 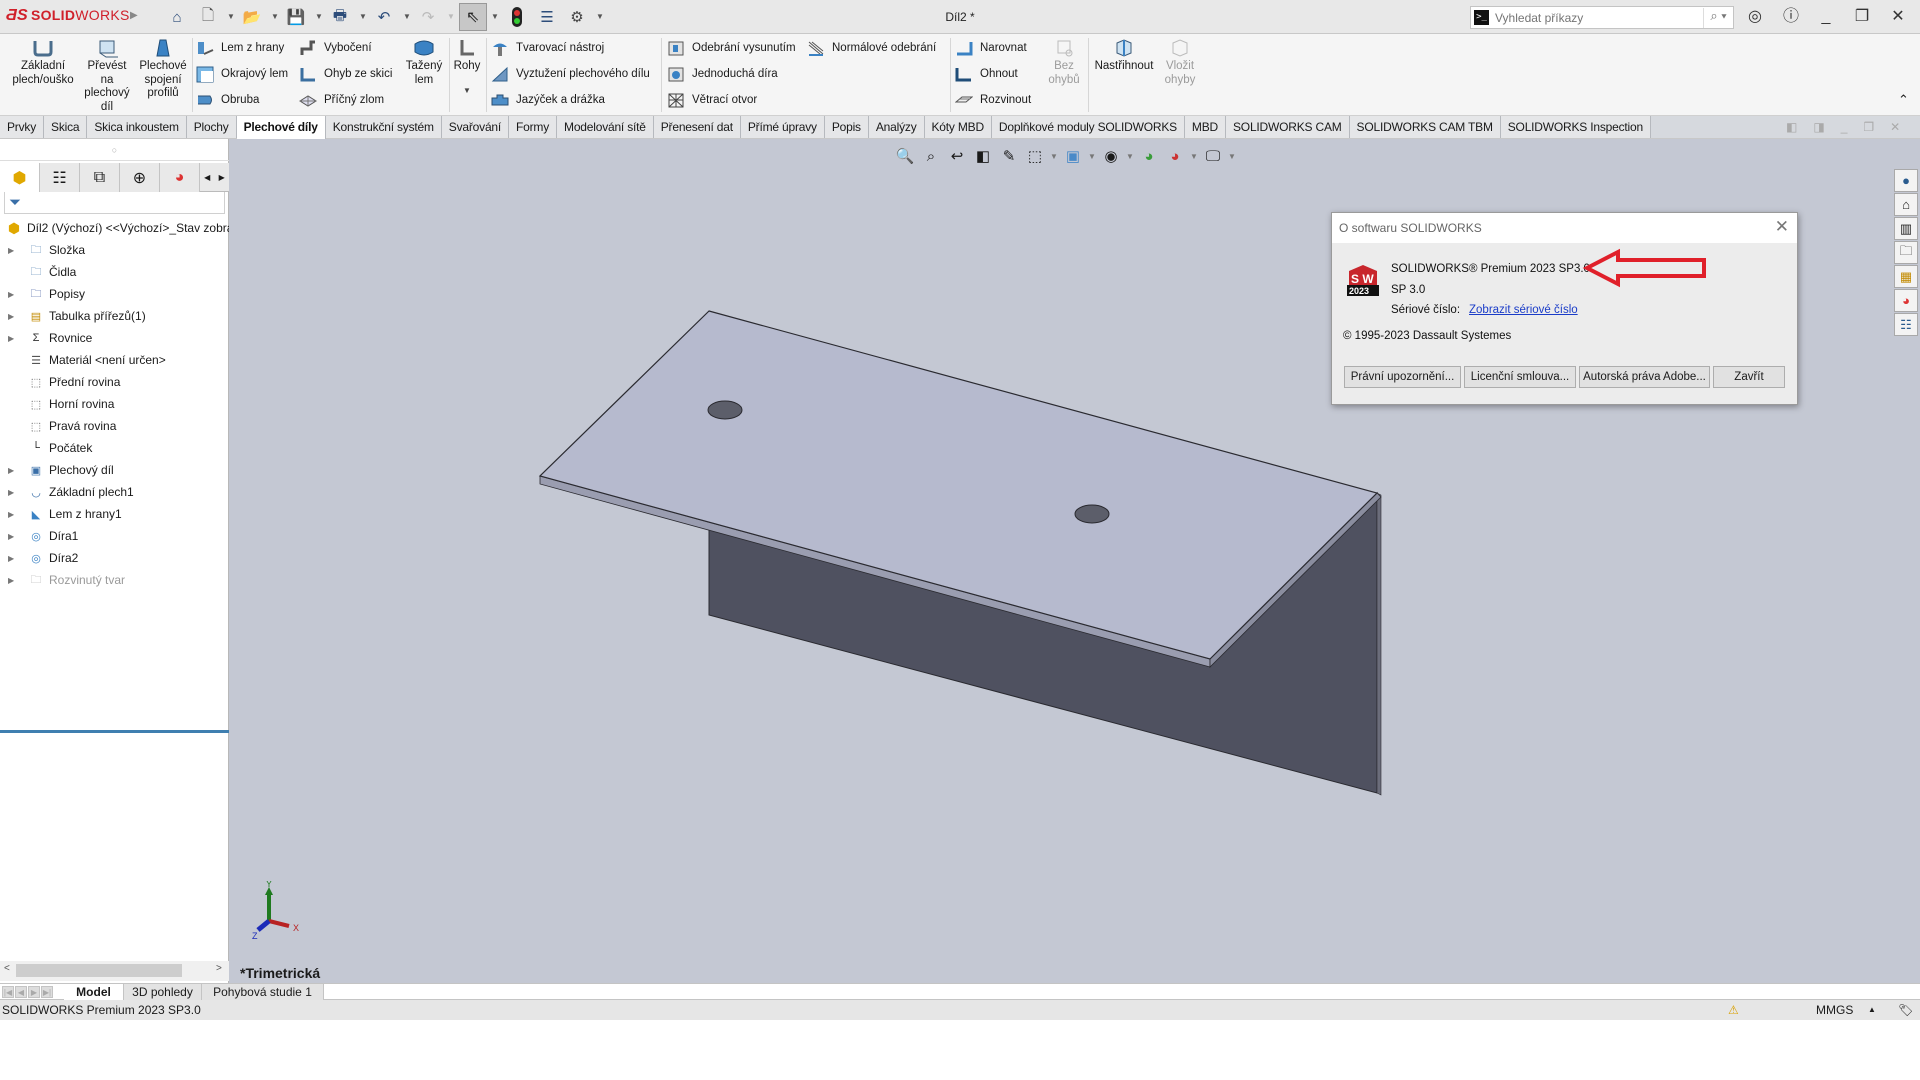 What do you see at coordinates (731, 48) in the screenshot?
I see `extruded-cut-button: Odebrání vysunutím` at bounding box center [731, 48].